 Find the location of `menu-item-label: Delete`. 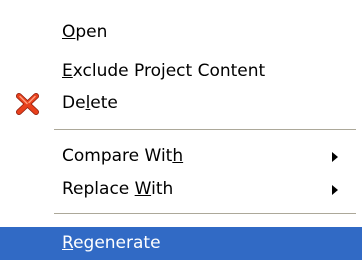

menu-item-label: Delete is located at coordinates (90, 103).